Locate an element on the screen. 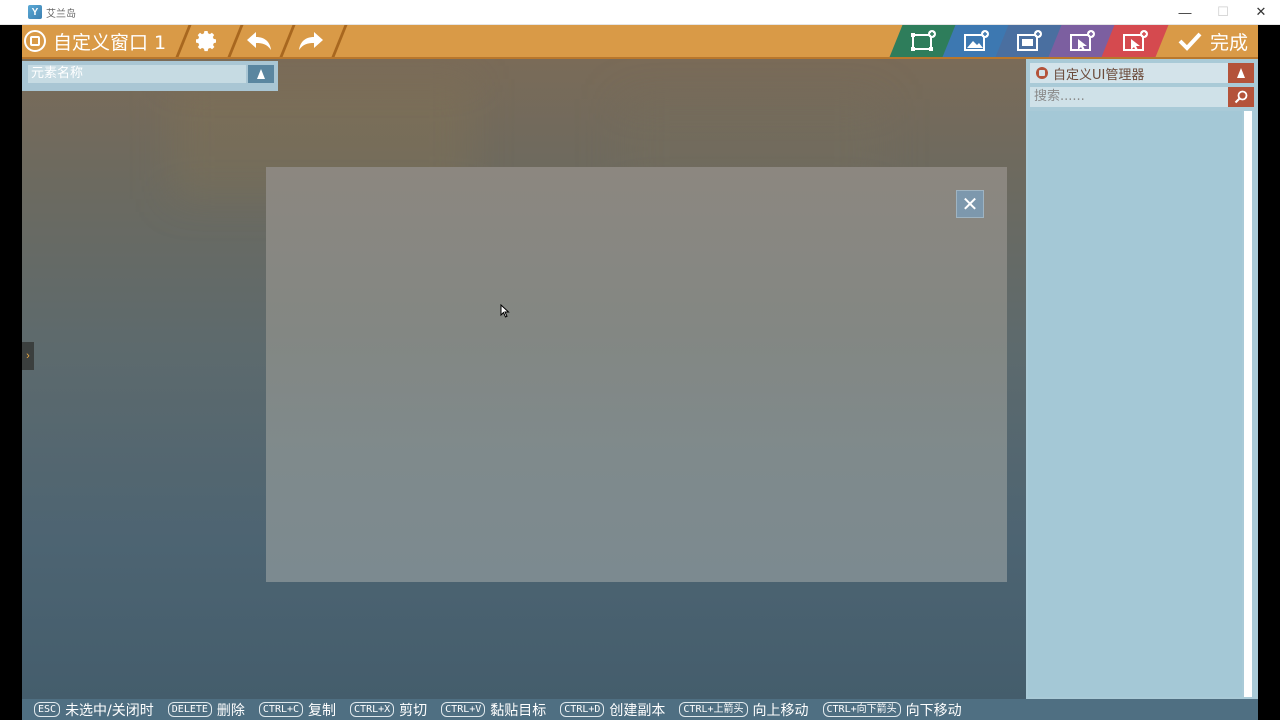  editor-toolbar: 自定义窗口 1 完成 is located at coordinates (640, 42).